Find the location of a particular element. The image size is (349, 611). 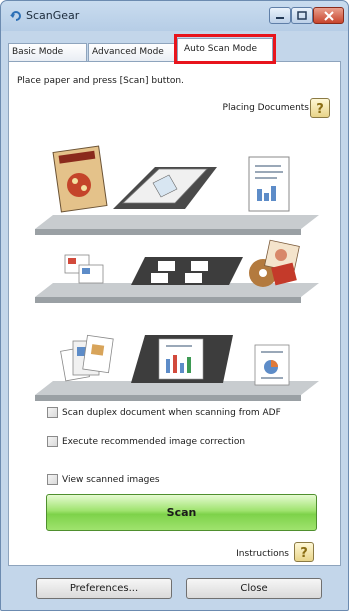

document-icon is located at coordinates (269, 184).